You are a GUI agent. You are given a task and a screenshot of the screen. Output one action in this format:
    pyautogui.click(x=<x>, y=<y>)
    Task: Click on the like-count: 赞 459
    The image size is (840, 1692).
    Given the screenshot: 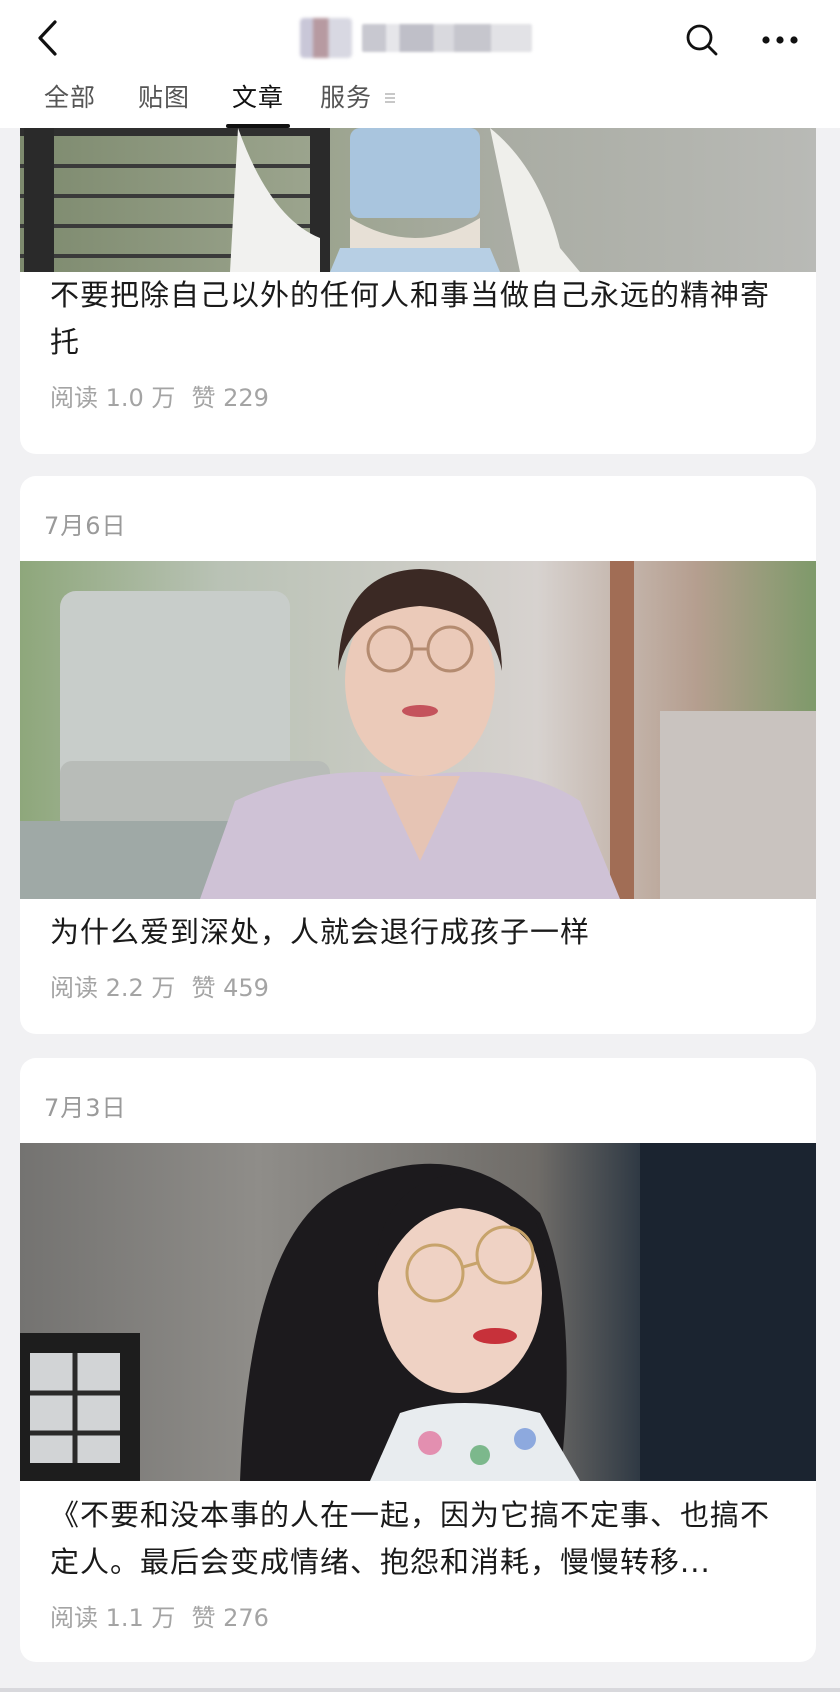 What is the action you would take?
    pyautogui.click(x=230, y=988)
    